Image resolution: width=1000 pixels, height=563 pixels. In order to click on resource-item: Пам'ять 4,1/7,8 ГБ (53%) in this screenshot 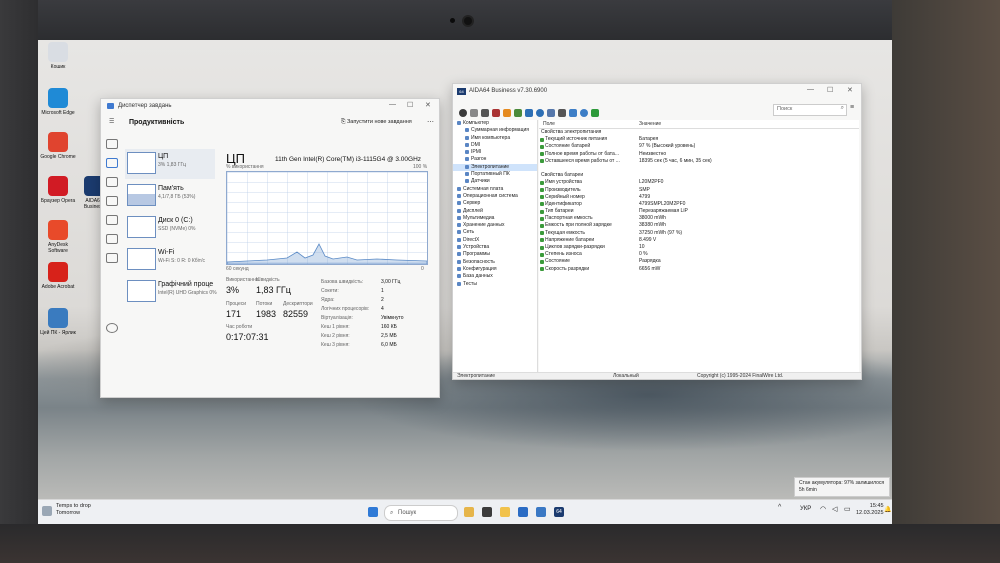, I will do `click(170, 196)`.